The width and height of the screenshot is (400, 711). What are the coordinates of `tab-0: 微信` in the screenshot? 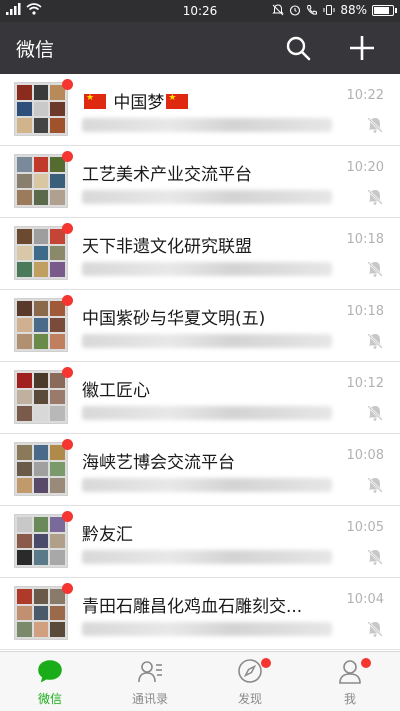 It's located at (50, 681).